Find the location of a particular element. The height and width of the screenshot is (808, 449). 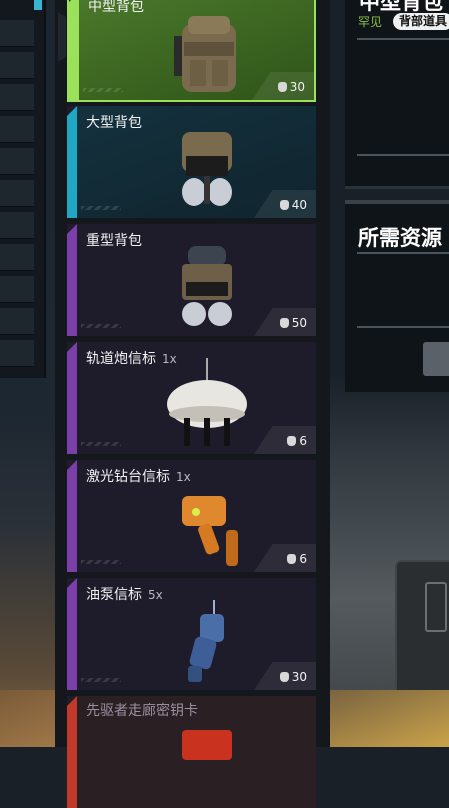

scroll-indicator is located at coordinates (62, 37).